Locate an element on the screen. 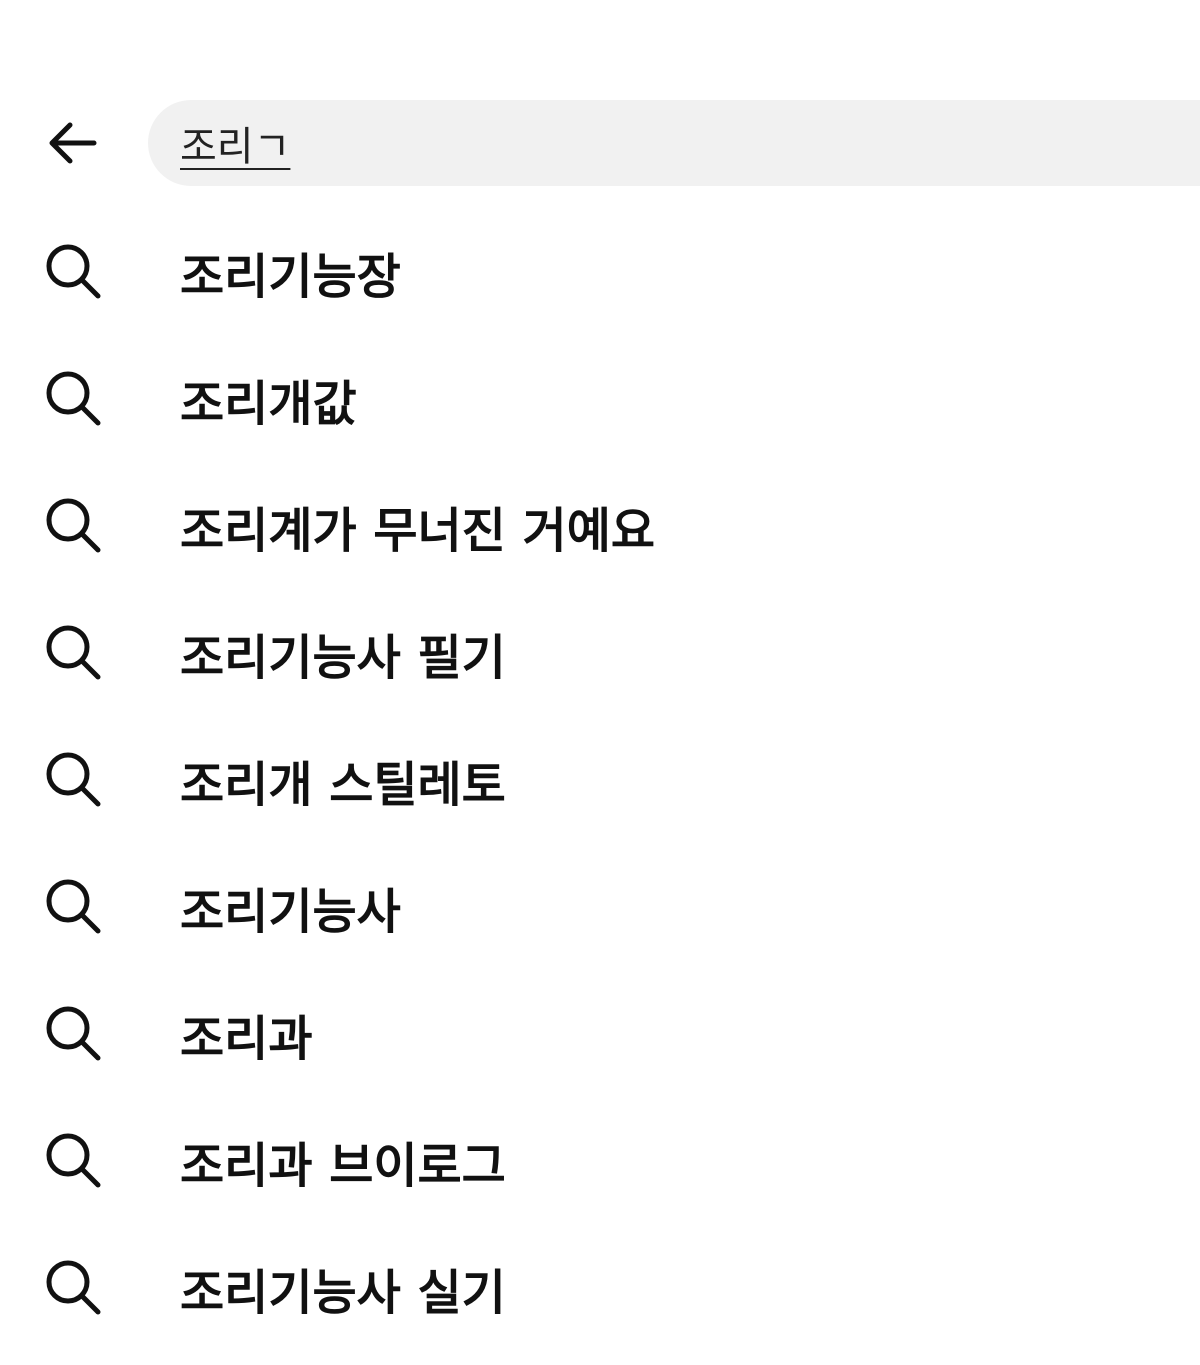 The height and width of the screenshot is (1365, 1200). suggestion-label: 조리계가 무너진 거예요 is located at coordinates (418, 530).